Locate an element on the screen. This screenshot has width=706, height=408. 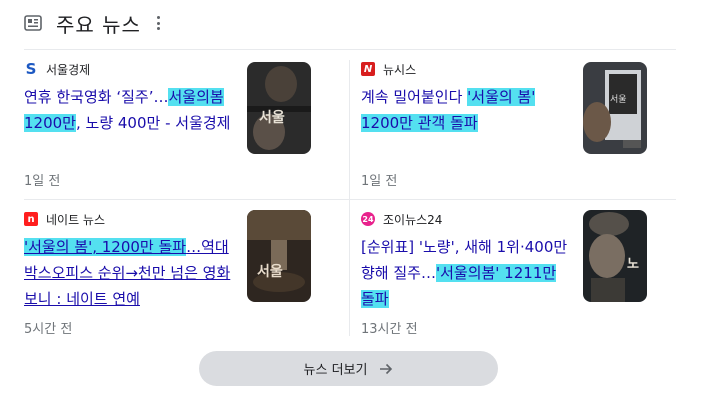
news-source: n 네이트 뉴스 is located at coordinates (64, 219).